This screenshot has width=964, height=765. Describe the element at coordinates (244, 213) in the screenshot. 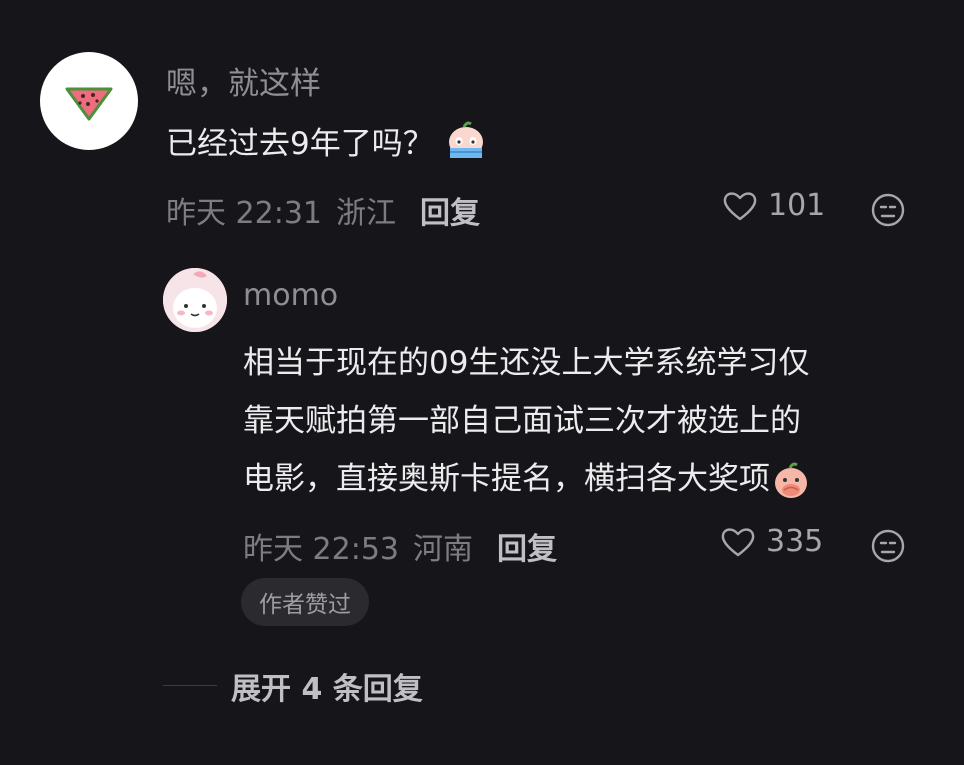

I see `comment-time: 昨天 22:31` at that location.